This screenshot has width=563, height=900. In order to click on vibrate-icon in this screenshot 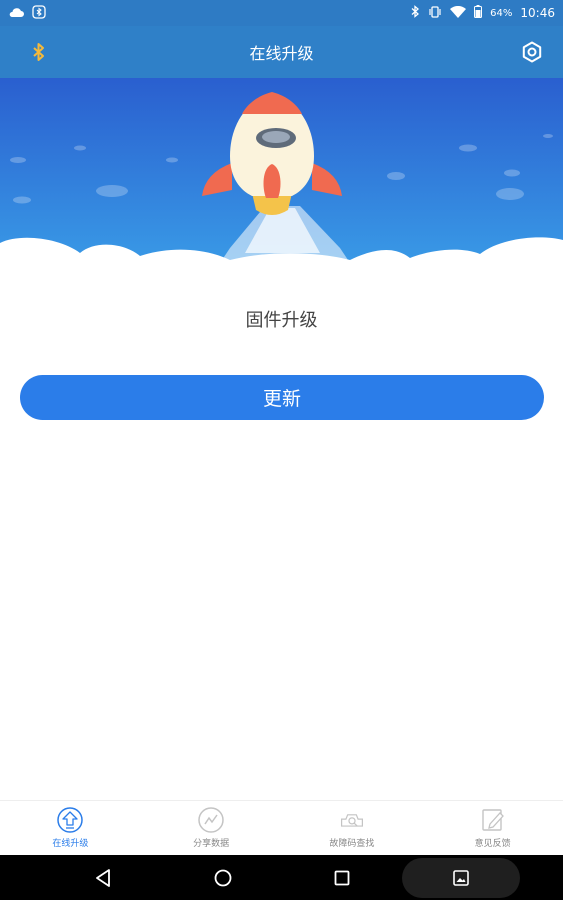, I will do `click(435, 13)`.